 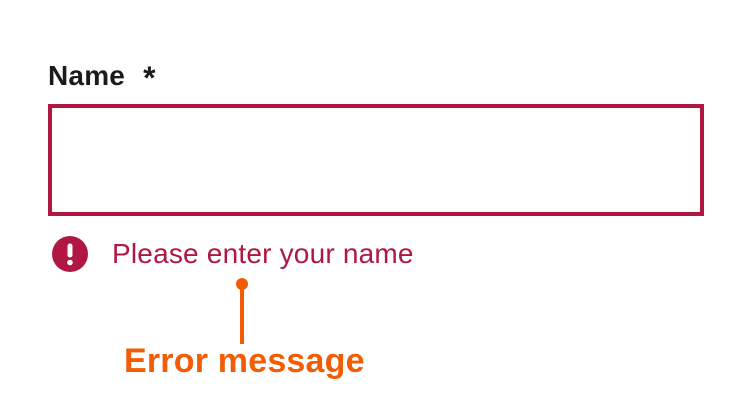 What do you see at coordinates (376, 76) in the screenshot?
I see `field-label-row: Name *` at bounding box center [376, 76].